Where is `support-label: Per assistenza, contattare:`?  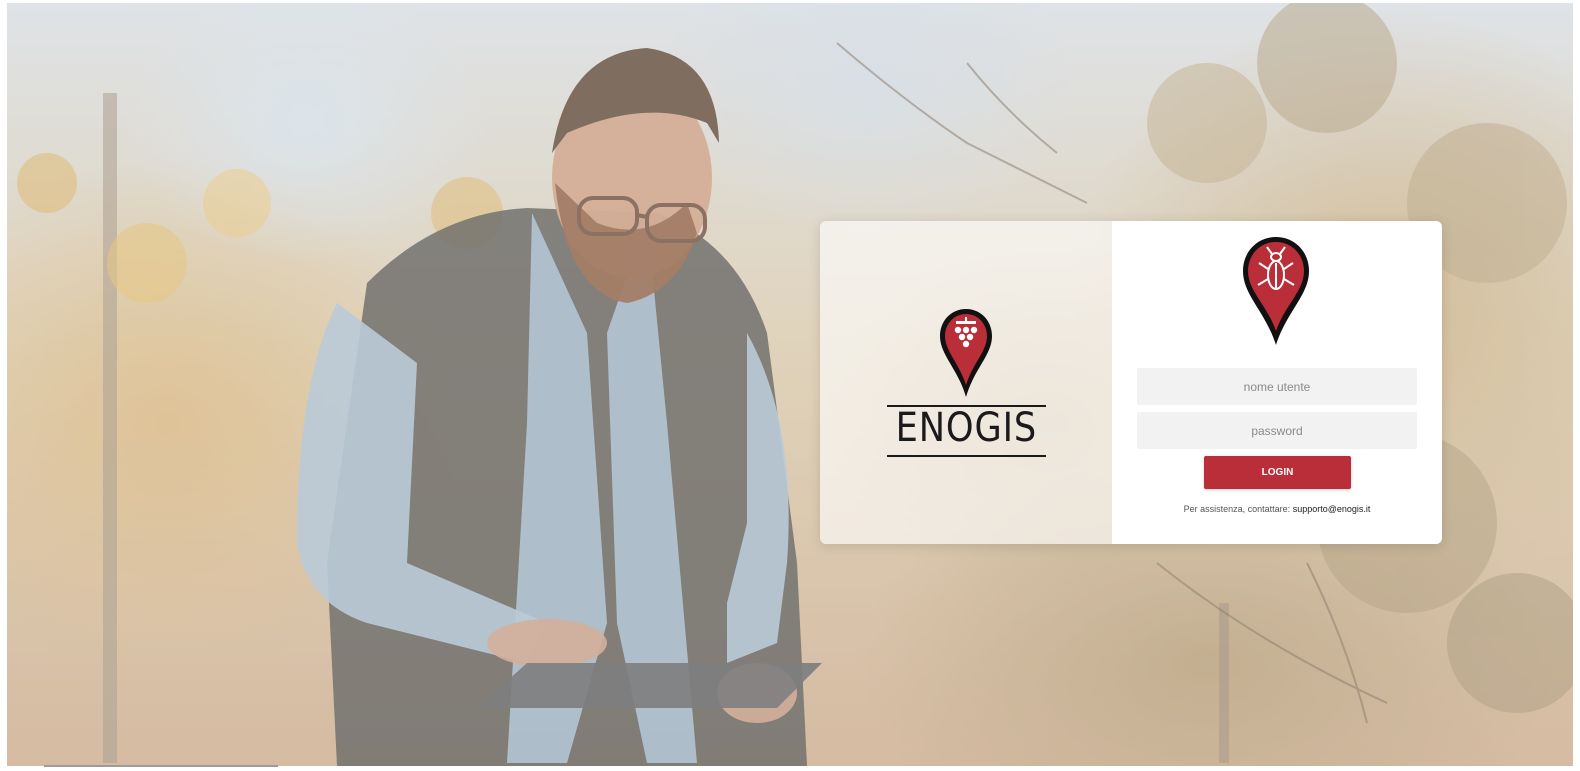
support-label: Per assistenza, contattare: is located at coordinates (1237, 509).